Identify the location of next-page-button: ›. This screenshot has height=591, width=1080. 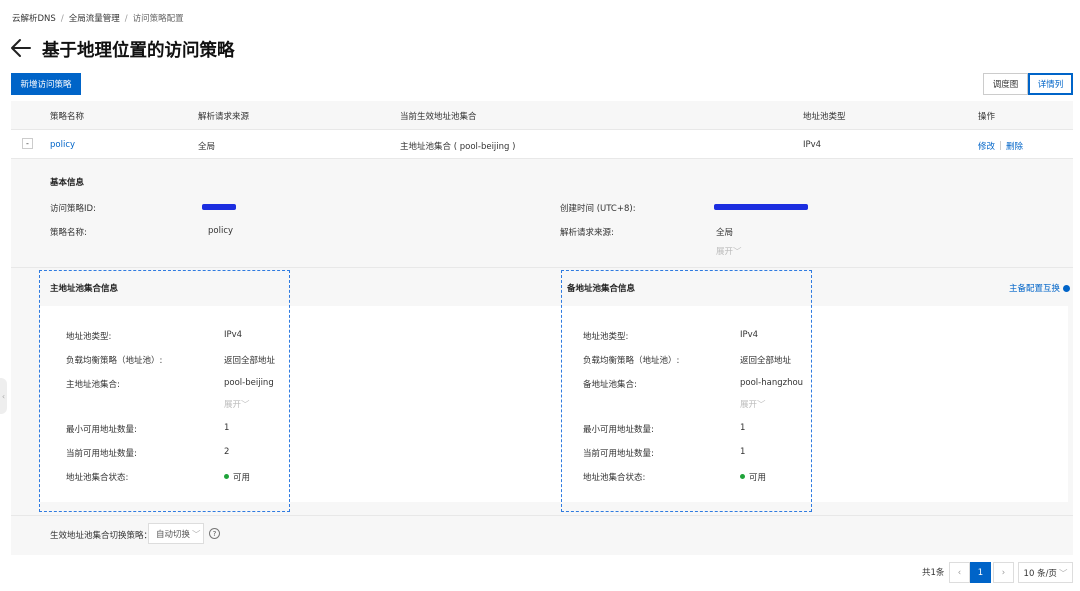
(1003, 572).